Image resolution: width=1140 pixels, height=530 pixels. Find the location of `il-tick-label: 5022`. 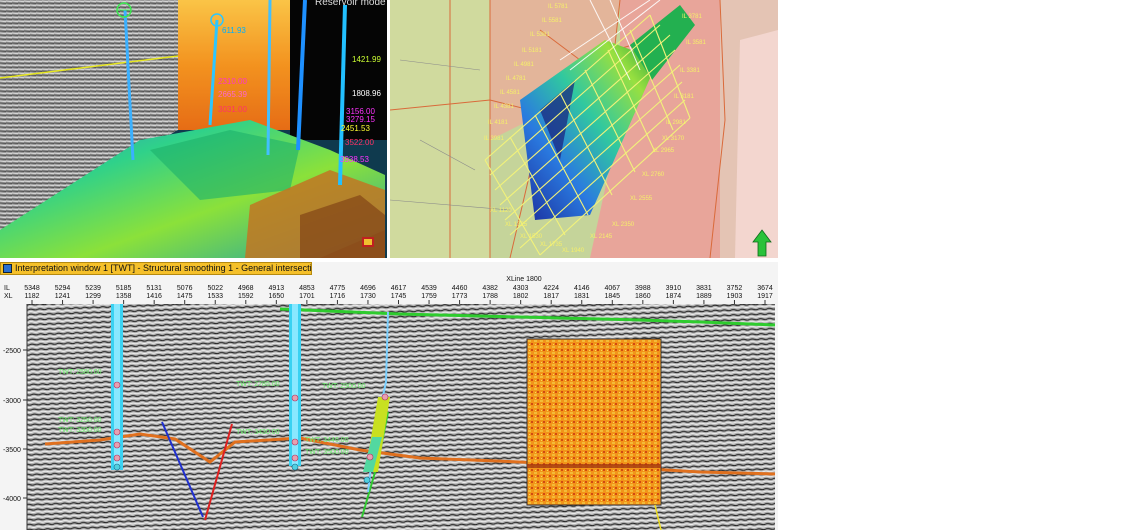

il-tick-label: 5022 is located at coordinates (215, 288).